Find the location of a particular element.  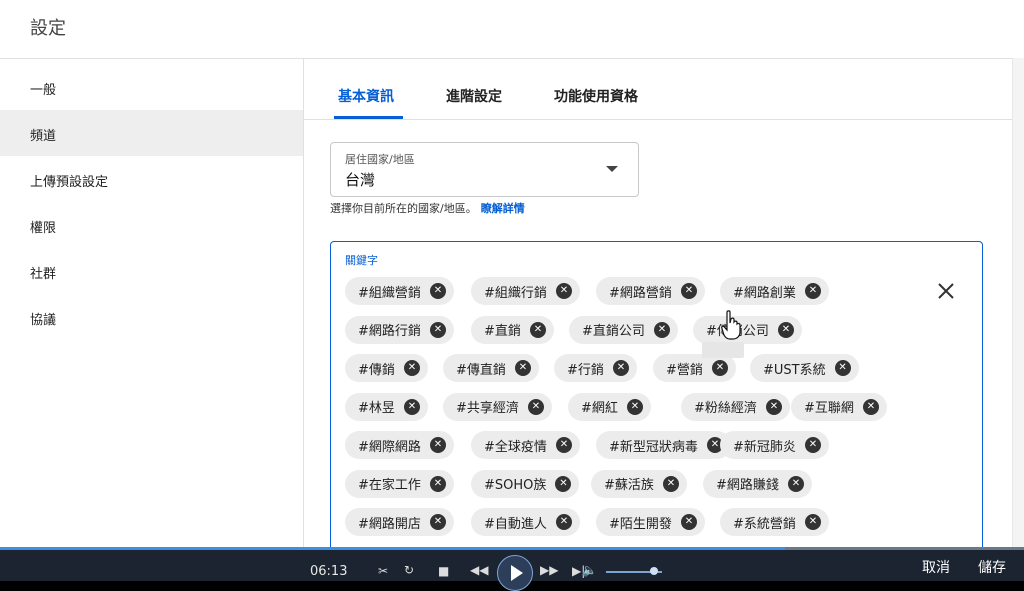

country-select: 居住國家/地區 台灣 is located at coordinates (484, 169).